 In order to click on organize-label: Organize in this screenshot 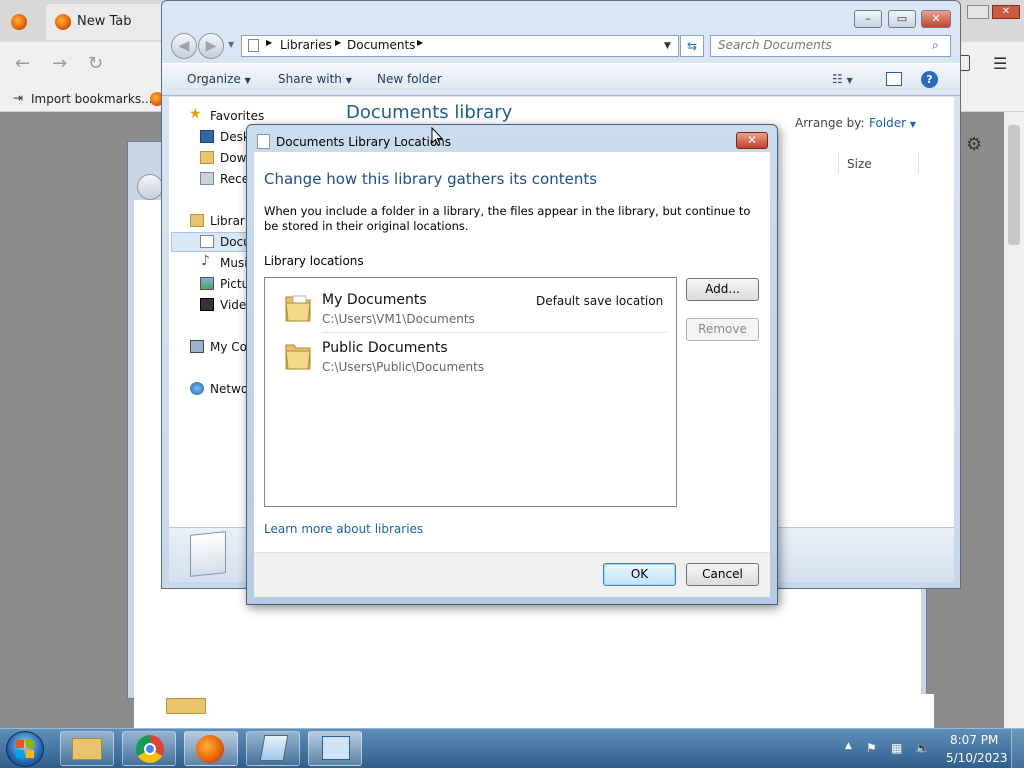, I will do `click(214, 79)`.